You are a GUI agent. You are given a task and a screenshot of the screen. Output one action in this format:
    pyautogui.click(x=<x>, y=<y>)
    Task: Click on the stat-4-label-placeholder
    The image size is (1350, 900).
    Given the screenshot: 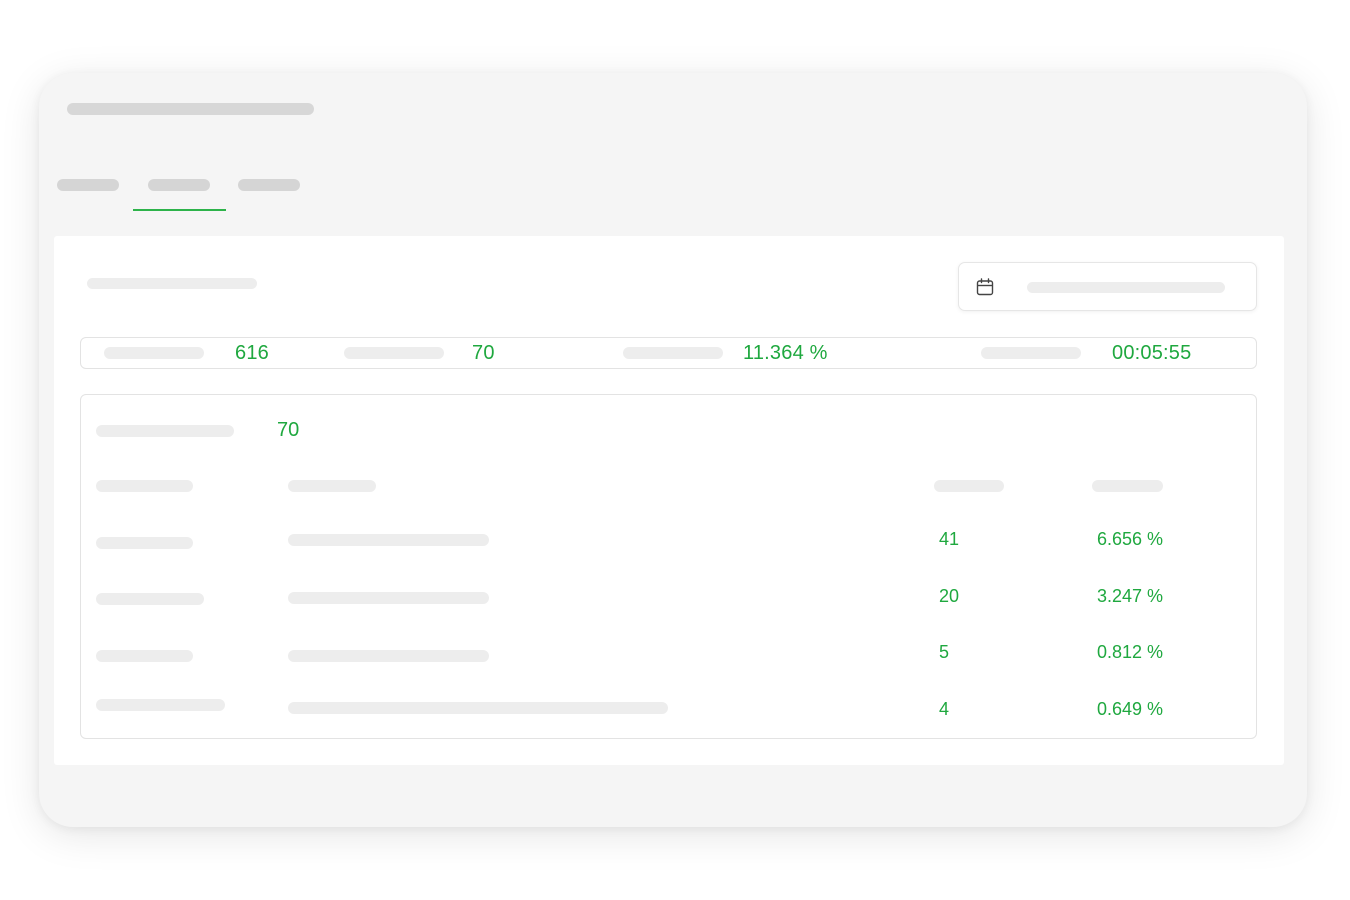 What is the action you would take?
    pyautogui.click(x=1031, y=353)
    